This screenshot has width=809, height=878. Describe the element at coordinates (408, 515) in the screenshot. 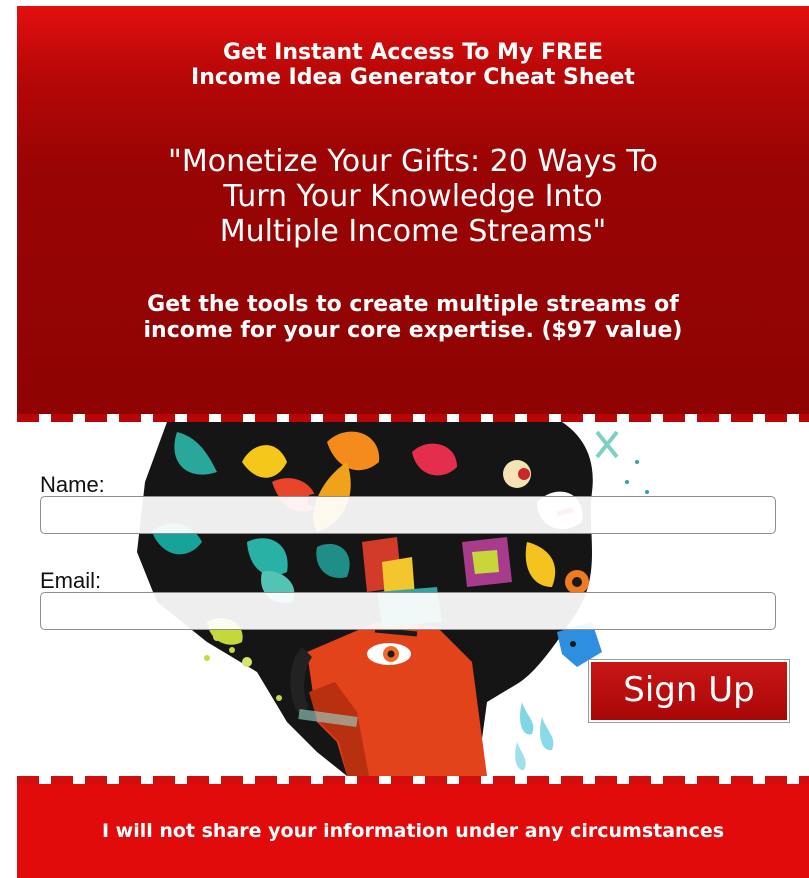

I see `name-input` at that location.